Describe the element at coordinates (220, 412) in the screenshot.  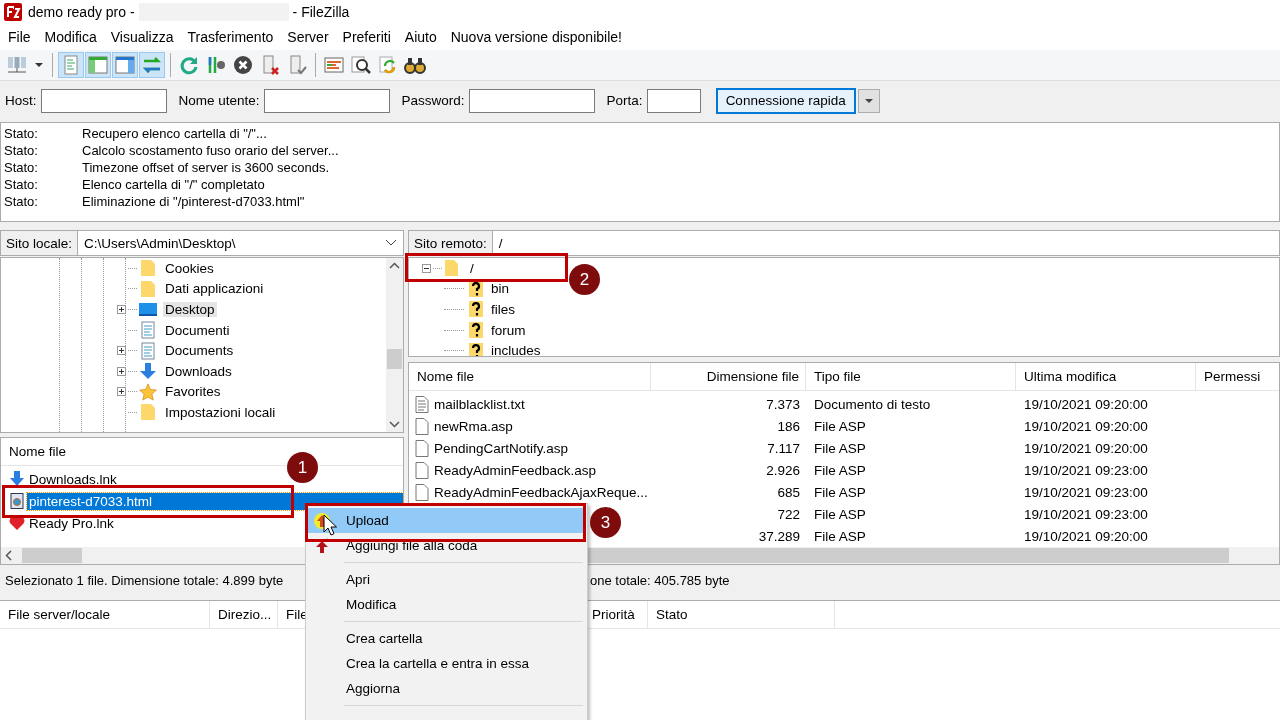
I see `tree-item: Impostazioni locali` at that location.